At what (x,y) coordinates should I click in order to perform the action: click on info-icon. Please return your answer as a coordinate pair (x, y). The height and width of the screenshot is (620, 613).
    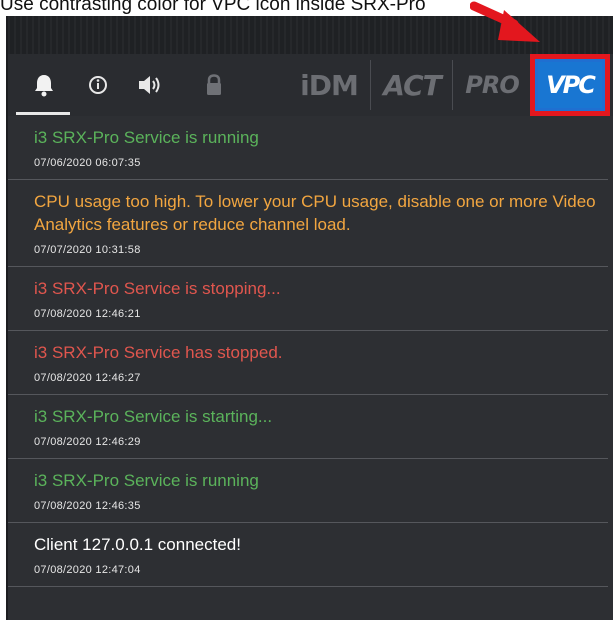
    Looking at the image, I should click on (98, 85).